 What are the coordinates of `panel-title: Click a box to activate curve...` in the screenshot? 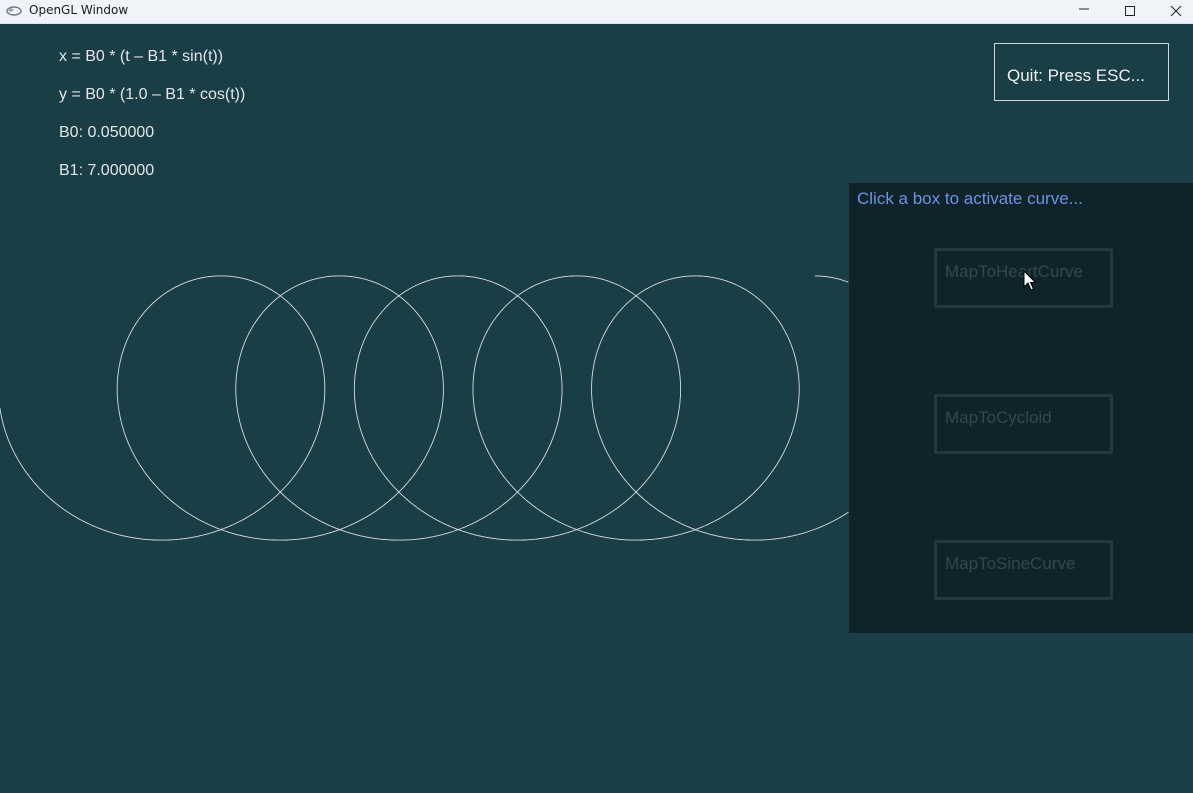 It's located at (970, 198).